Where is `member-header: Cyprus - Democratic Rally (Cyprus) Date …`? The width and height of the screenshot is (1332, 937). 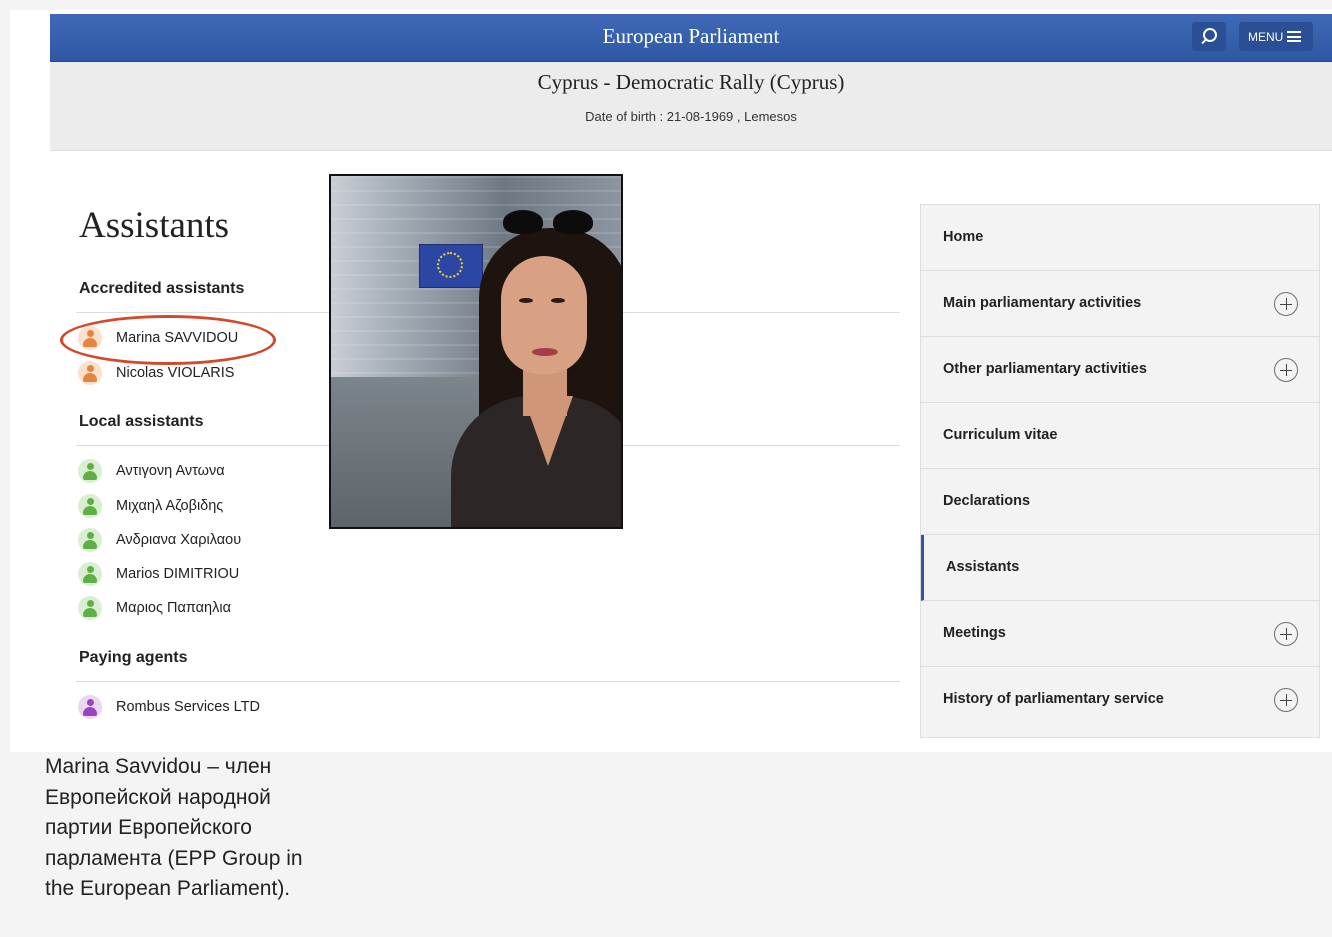 member-header: Cyprus - Democratic Rally (Cyprus) Date … is located at coordinates (691, 106).